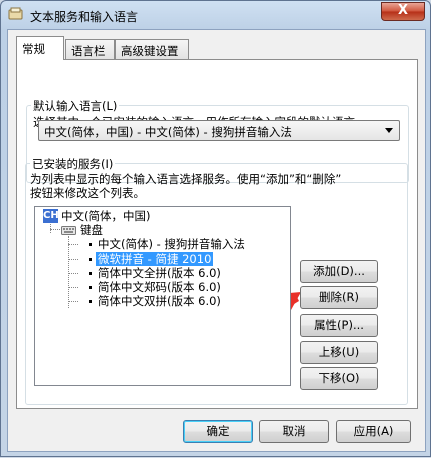  I want to click on installed-services-label: 已安装的服务(I), so click(73, 164).